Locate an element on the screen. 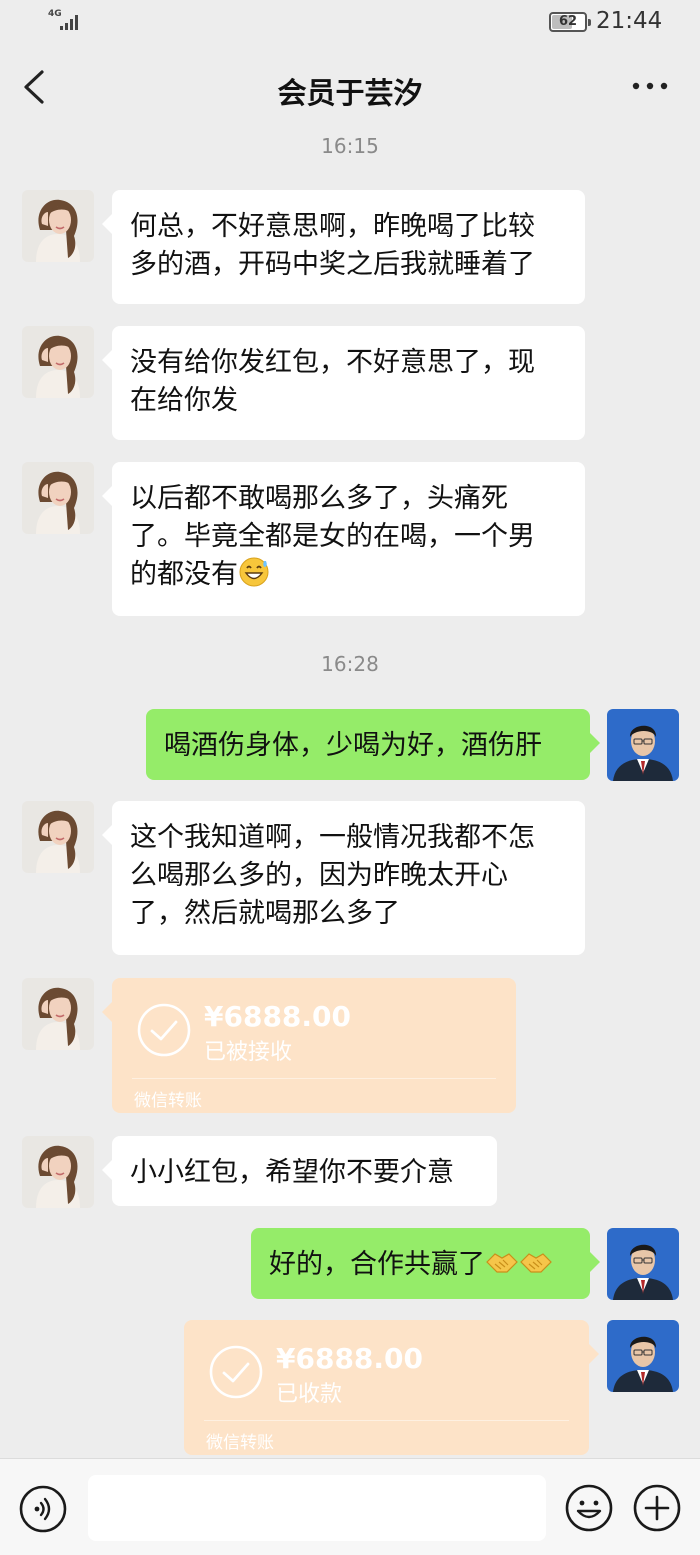 The height and width of the screenshot is (1555, 700). message-line: 的都没有 is located at coordinates (348, 575).